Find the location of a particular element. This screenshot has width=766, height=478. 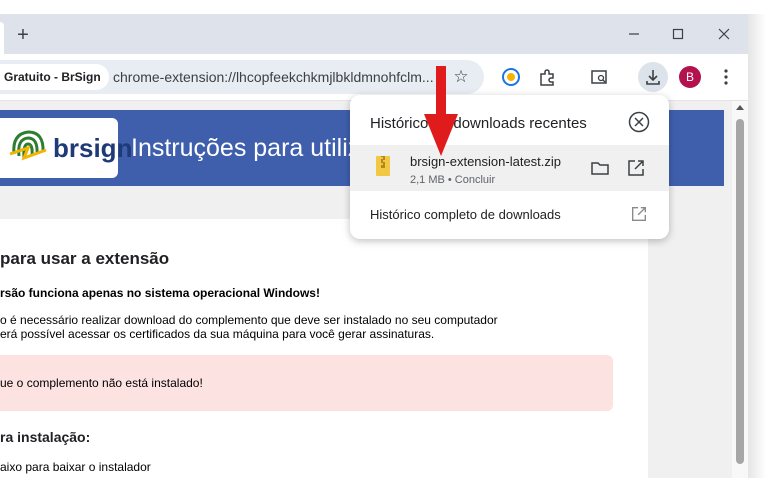

menu-button is located at coordinates (726, 77).